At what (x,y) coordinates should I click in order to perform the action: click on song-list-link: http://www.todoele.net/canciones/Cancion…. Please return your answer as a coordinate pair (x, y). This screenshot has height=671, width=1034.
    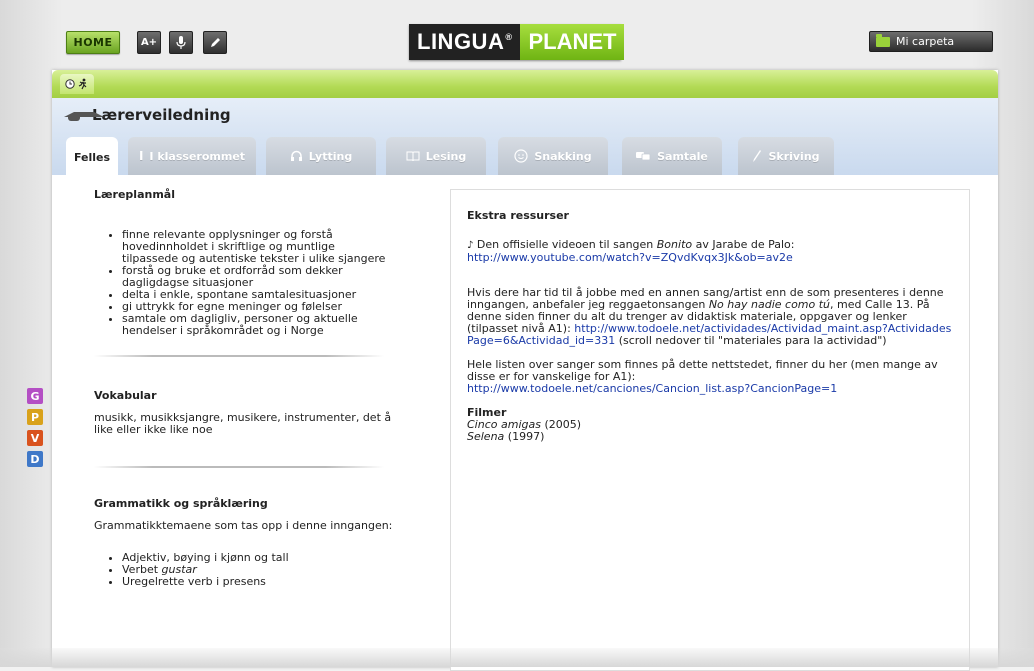
    Looking at the image, I should click on (652, 388).